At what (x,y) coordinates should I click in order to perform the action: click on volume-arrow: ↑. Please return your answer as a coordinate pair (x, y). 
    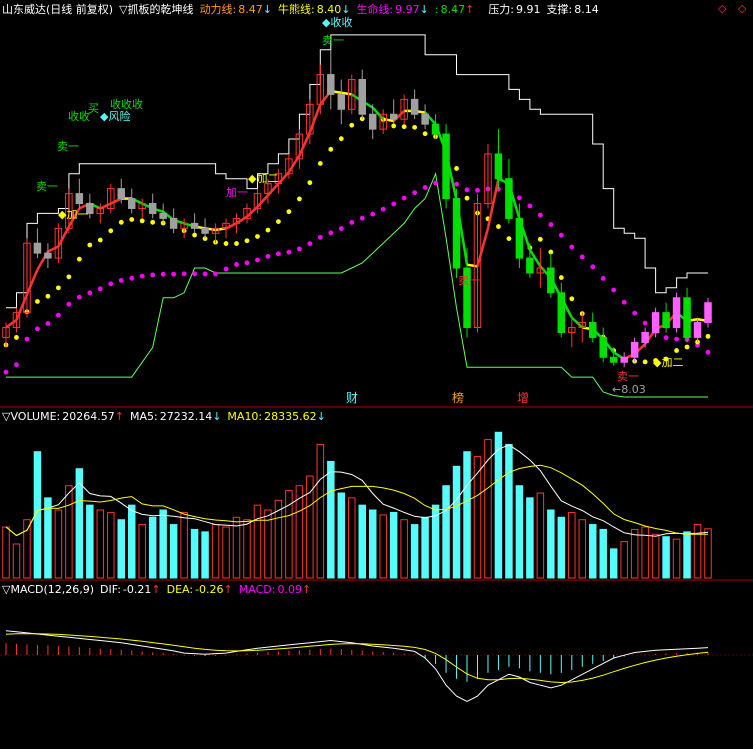
    Looking at the image, I should click on (119, 416).